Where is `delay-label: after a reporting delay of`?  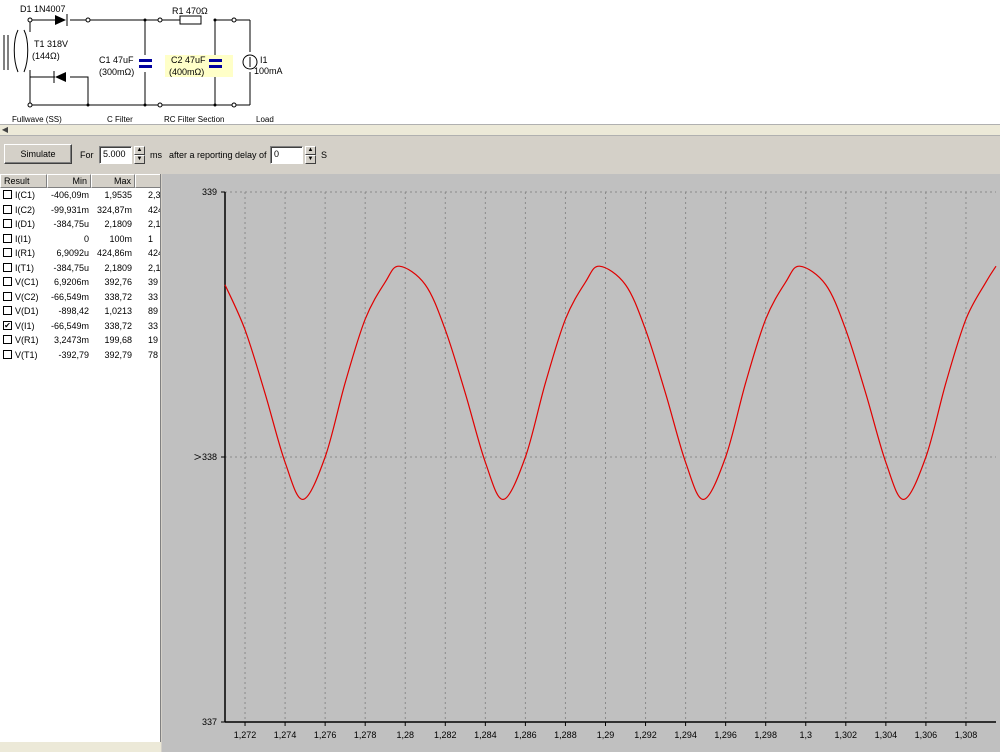 delay-label: after a reporting delay of is located at coordinates (218, 155).